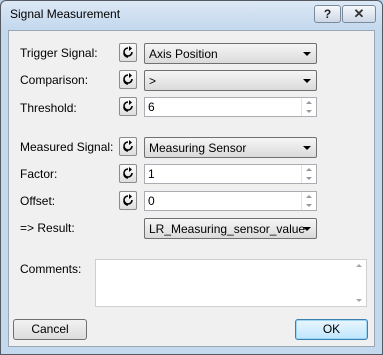  I want to click on comparison-value: >, so click(153, 81).